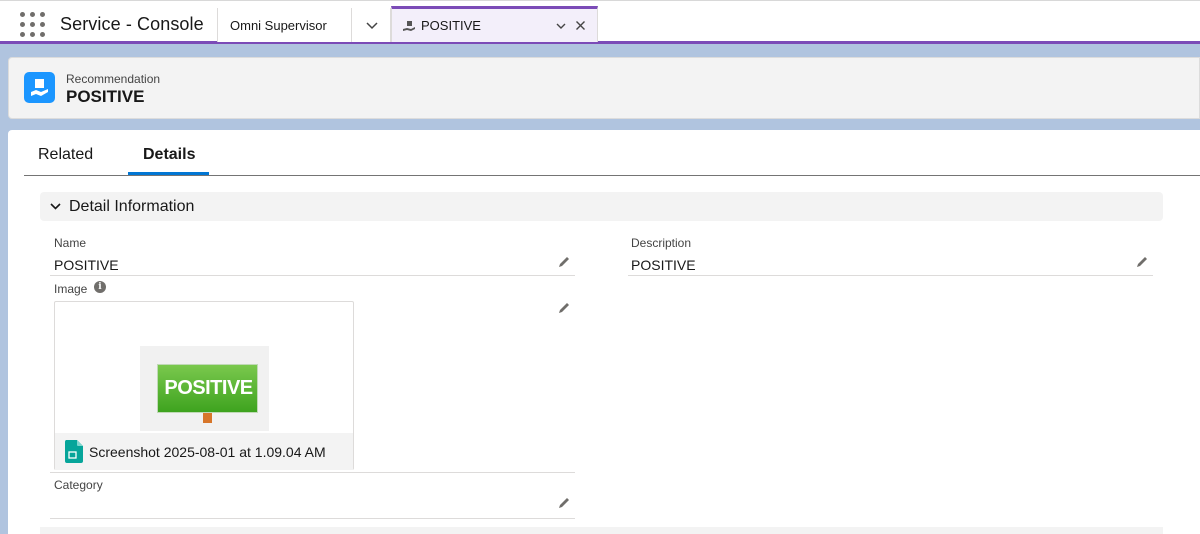 The width and height of the screenshot is (1200, 534). What do you see at coordinates (113, 79) in the screenshot?
I see `record-object-type: Recommendation` at bounding box center [113, 79].